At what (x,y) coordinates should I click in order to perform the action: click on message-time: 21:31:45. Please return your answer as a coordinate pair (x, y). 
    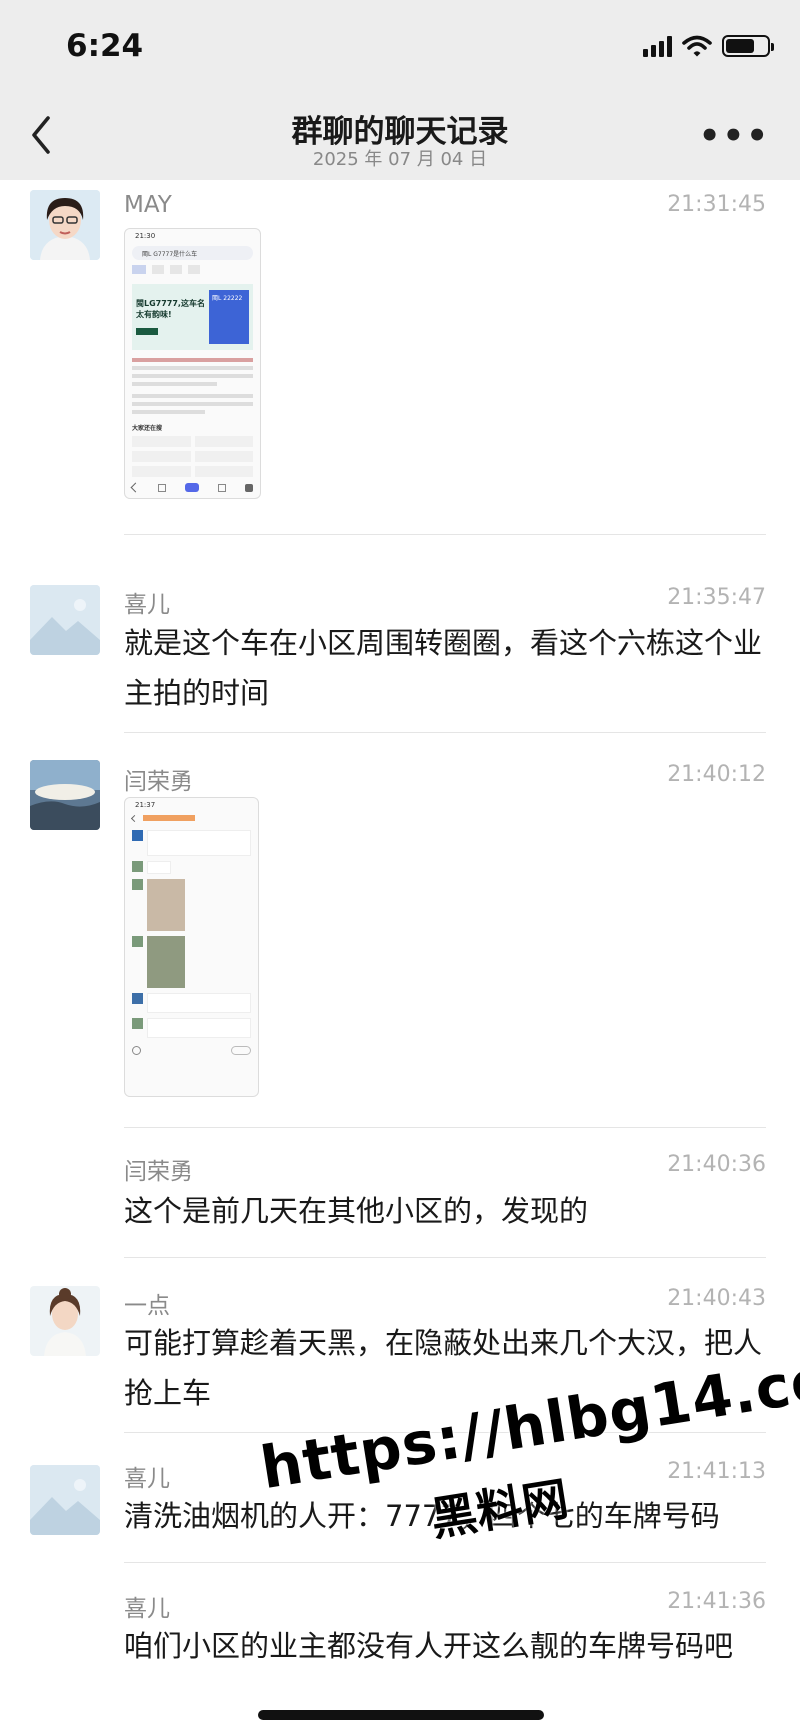
    Looking at the image, I should click on (716, 204).